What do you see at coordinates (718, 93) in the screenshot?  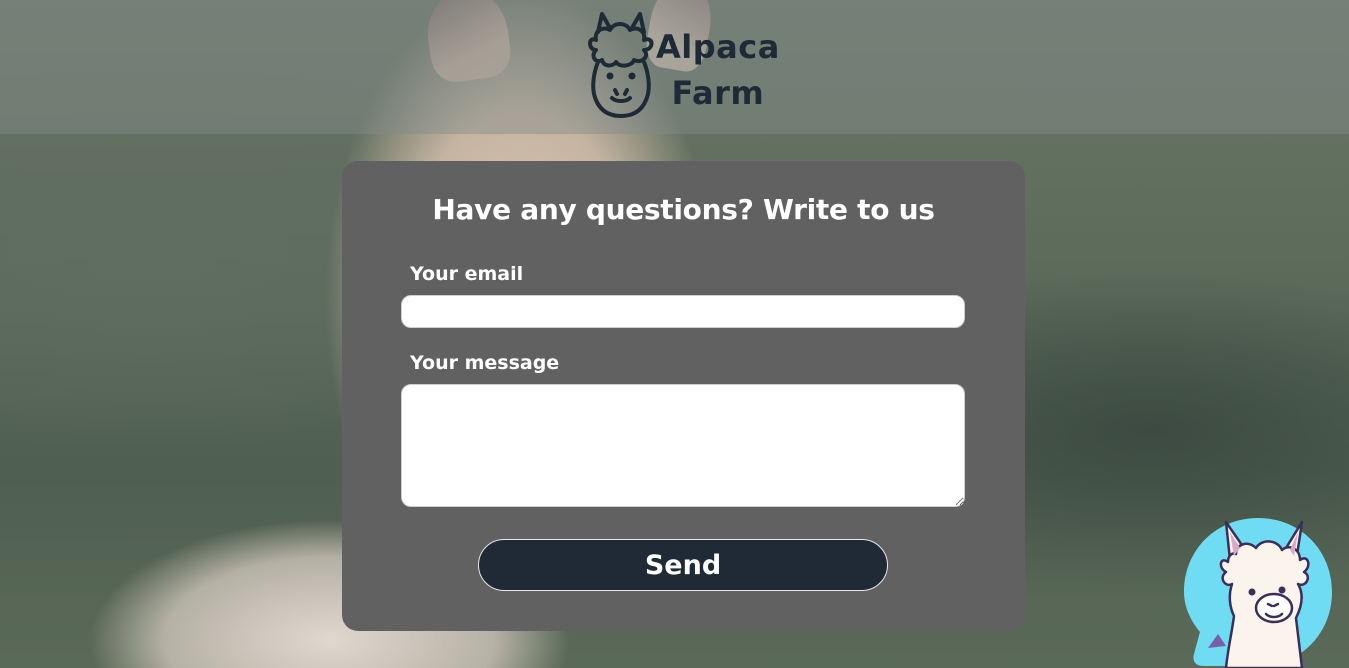 I see `logo-line2: Farm` at bounding box center [718, 93].